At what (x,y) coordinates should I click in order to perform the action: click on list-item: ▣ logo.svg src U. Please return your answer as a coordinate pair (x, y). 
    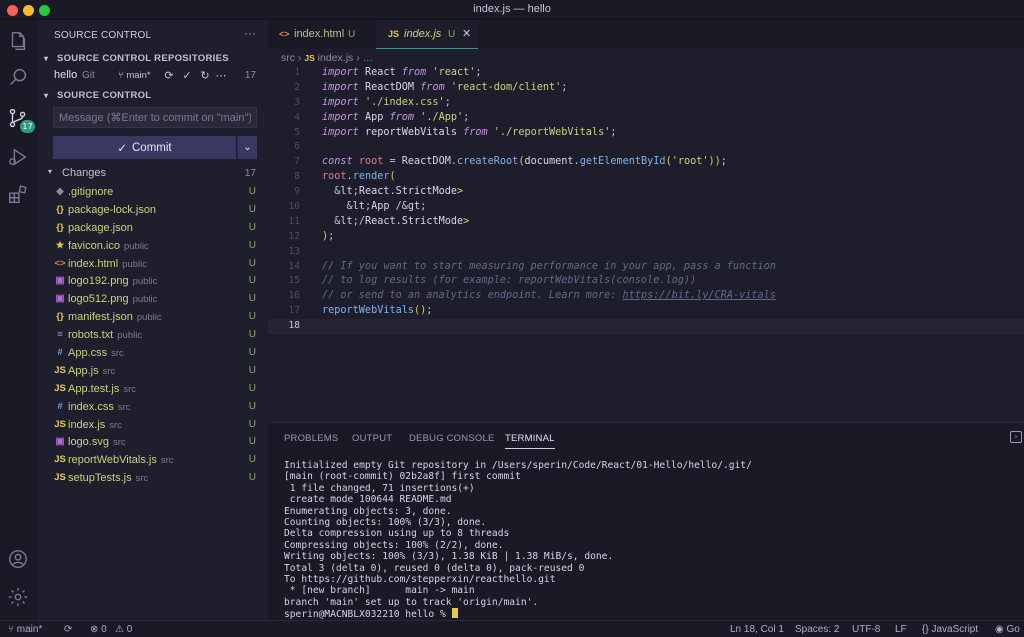
    Looking at the image, I should click on (153, 443).